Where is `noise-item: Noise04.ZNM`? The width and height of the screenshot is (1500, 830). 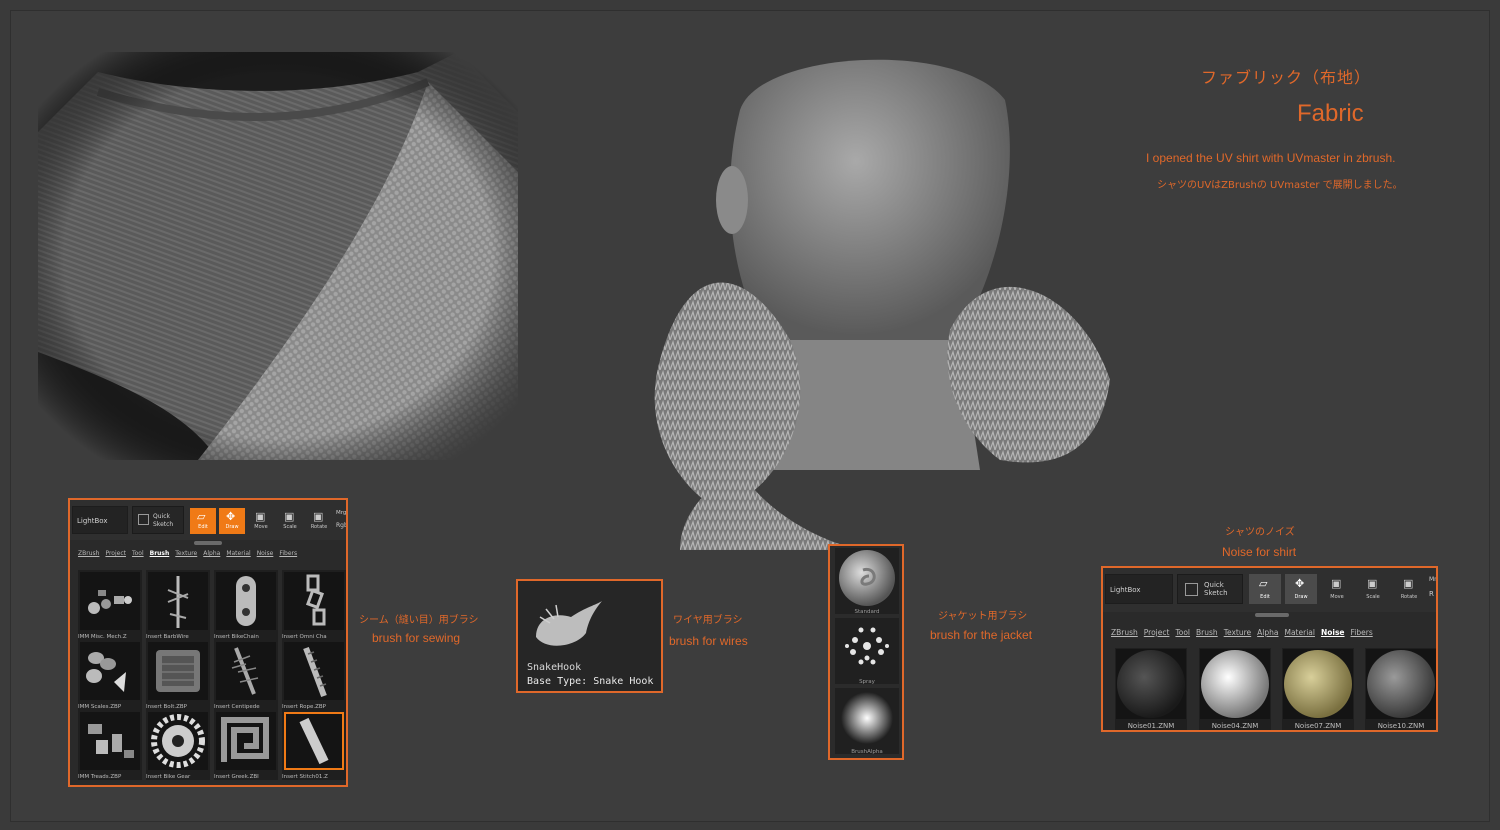 noise-item: Noise04.ZNM is located at coordinates (1235, 689).